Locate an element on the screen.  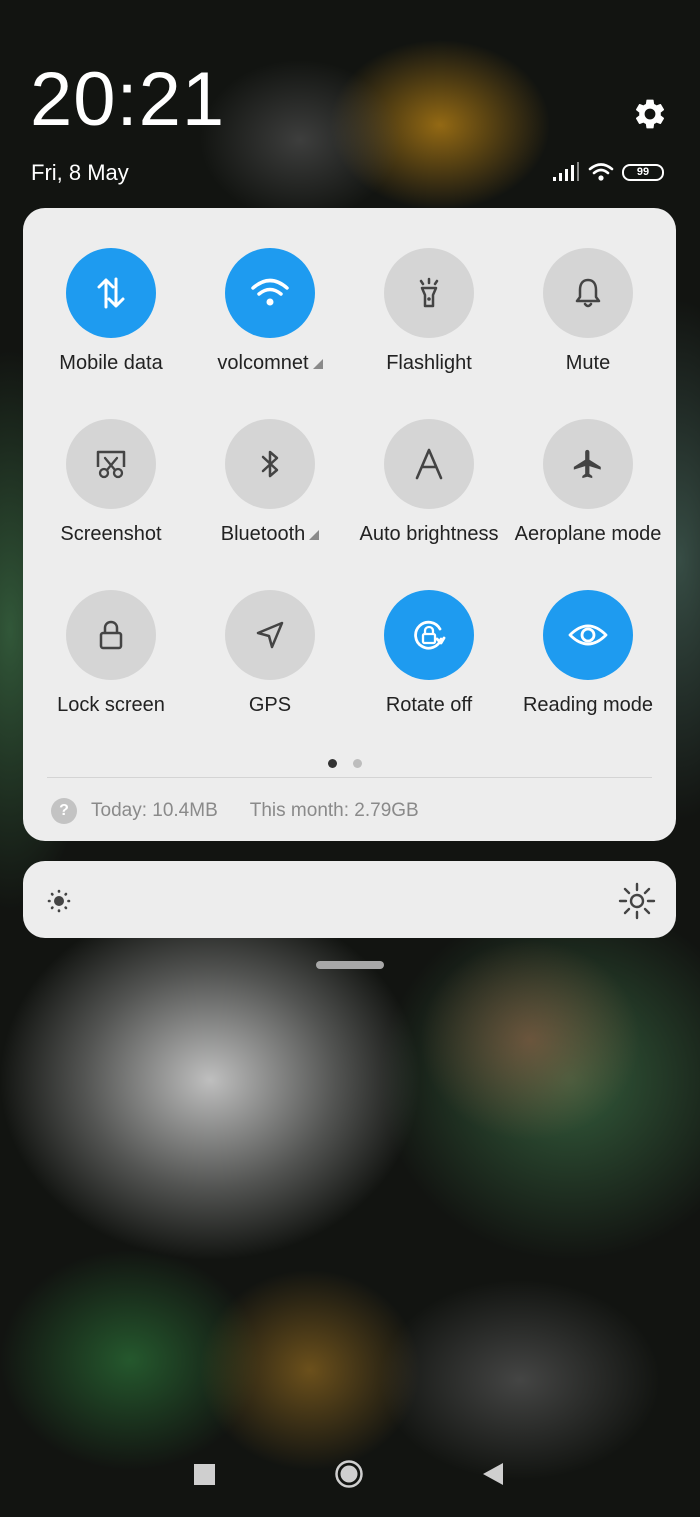
divider is located at coordinates (349, 777).